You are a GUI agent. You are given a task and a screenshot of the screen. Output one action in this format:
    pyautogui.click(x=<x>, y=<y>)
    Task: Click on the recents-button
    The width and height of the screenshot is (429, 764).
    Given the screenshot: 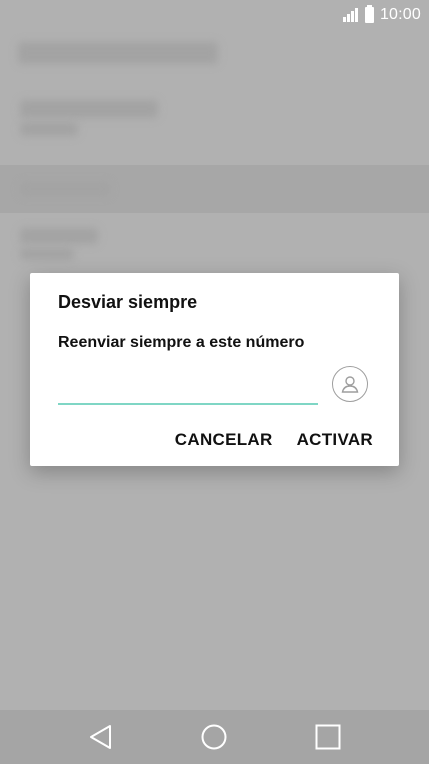 What is the action you would take?
    pyautogui.click(x=328, y=737)
    